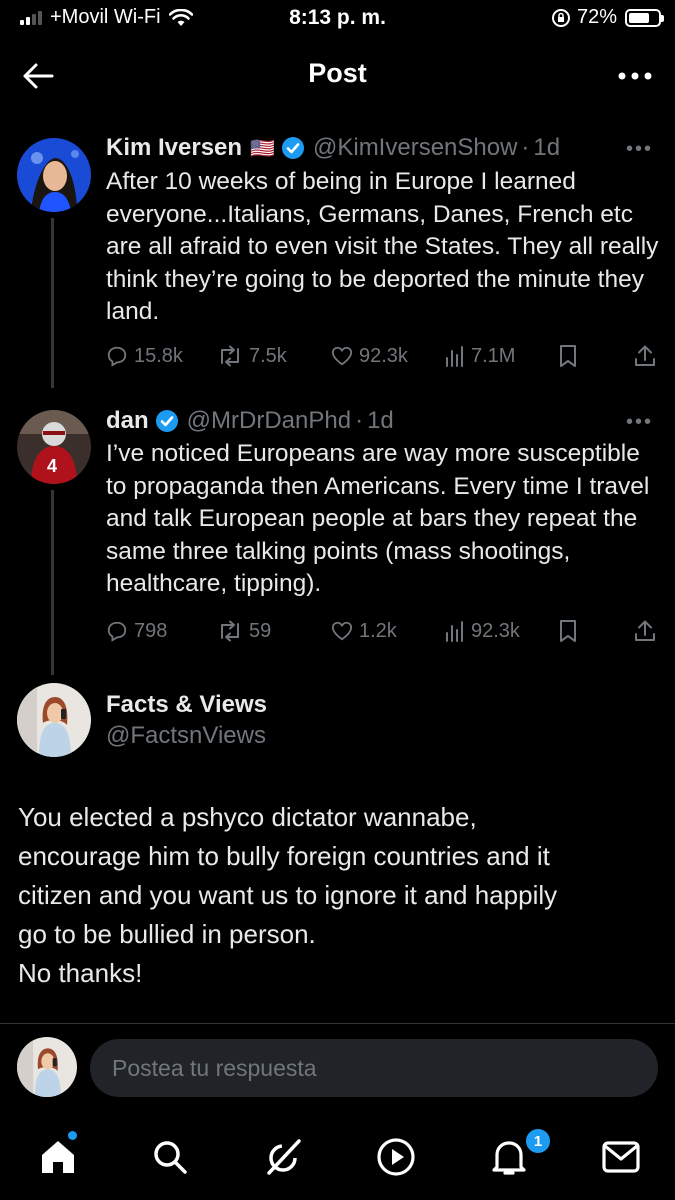 This screenshot has width=675, height=1200. Describe the element at coordinates (127, 421) in the screenshot. I see `author-name: dan` at that location.